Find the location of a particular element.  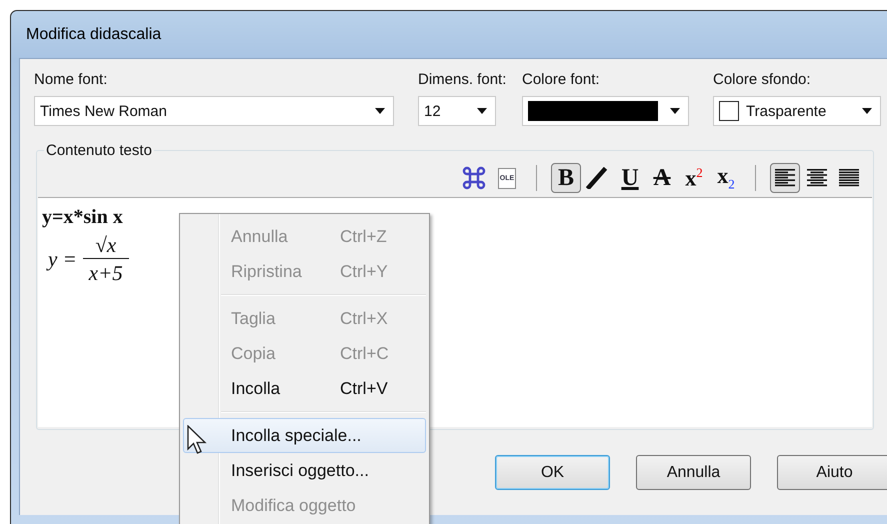

subscript-button: x$_{2}$ is located at coordinates (726, 178).